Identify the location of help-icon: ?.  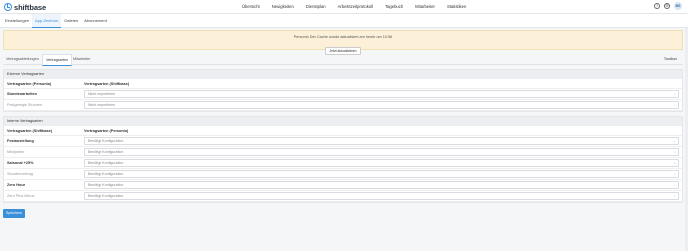
(657, 6).